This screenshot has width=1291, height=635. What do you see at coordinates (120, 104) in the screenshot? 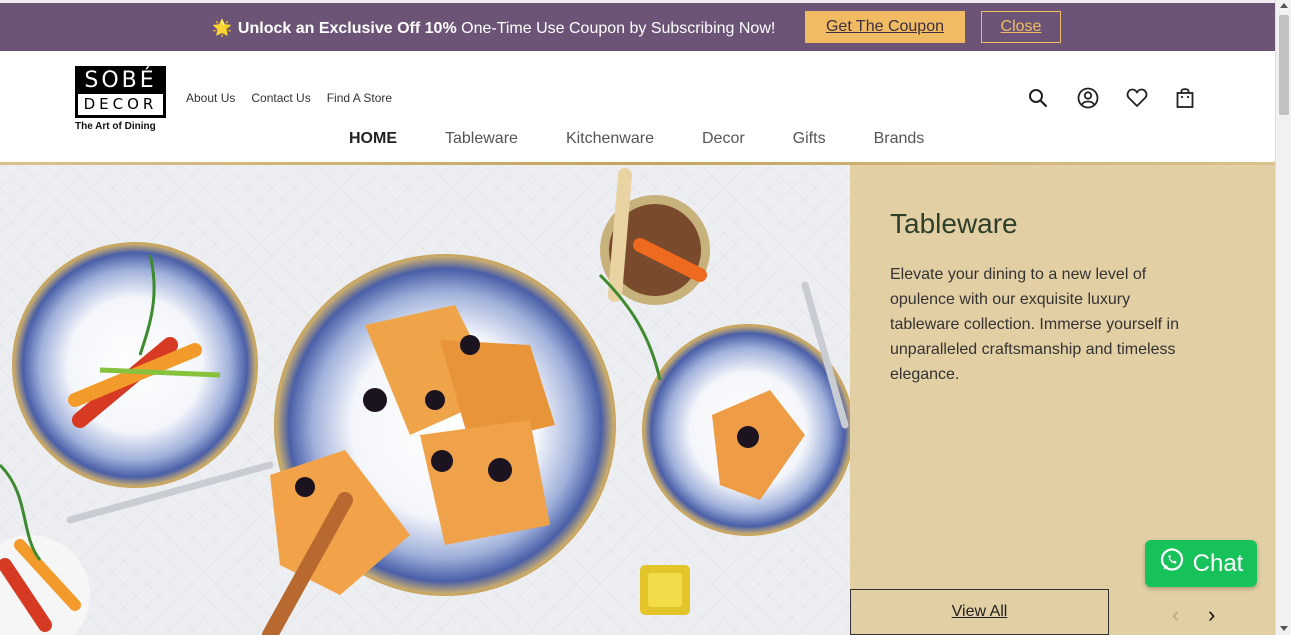
I see `logo-bottom-text: DECOR` at bounding box center [120, 104].